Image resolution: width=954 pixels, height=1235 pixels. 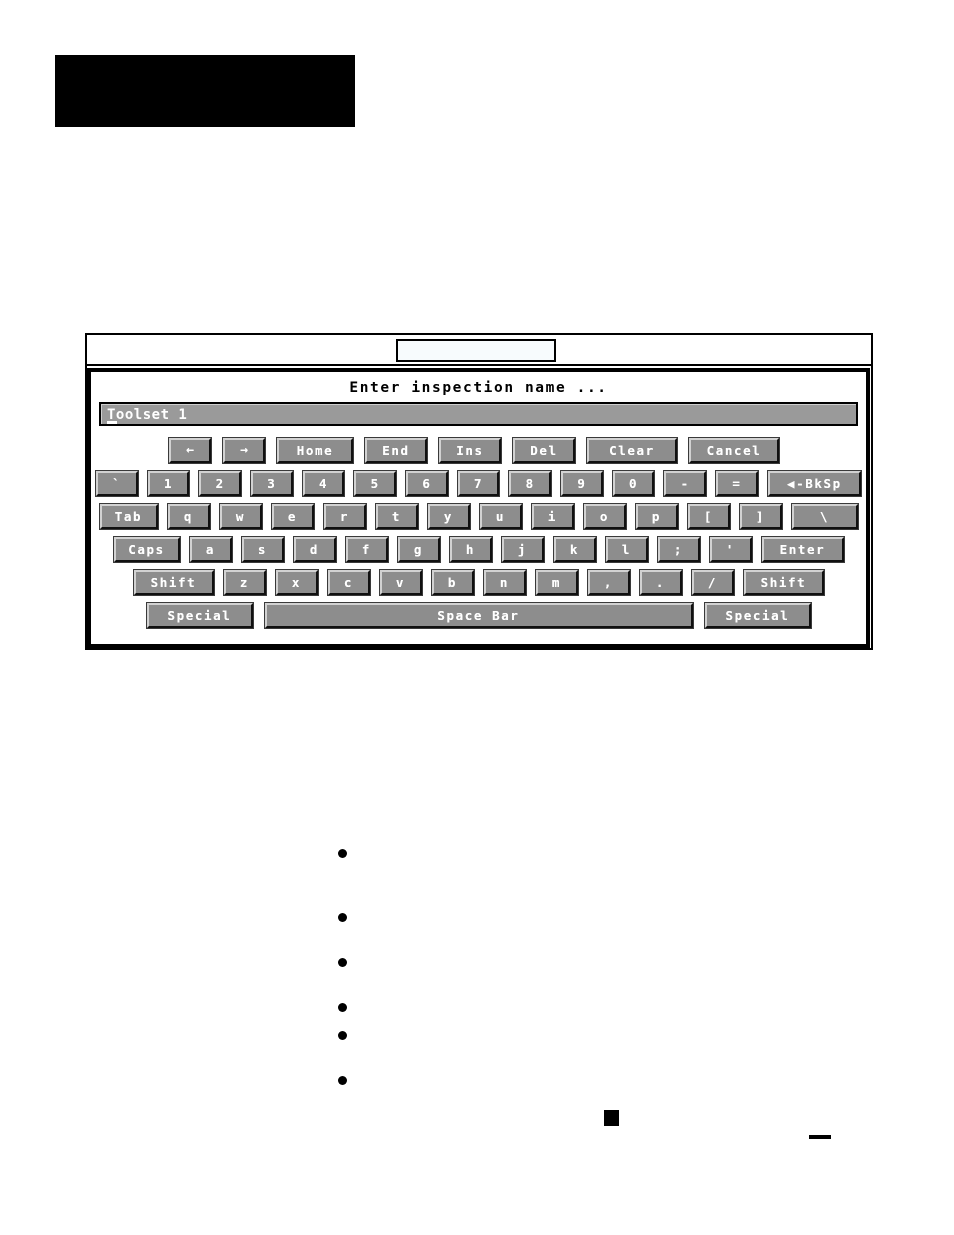 What do you see at coordinates (820, 1137) in the screenshot?
I see `page-footer-rule` at bounding box center [820, 1137].